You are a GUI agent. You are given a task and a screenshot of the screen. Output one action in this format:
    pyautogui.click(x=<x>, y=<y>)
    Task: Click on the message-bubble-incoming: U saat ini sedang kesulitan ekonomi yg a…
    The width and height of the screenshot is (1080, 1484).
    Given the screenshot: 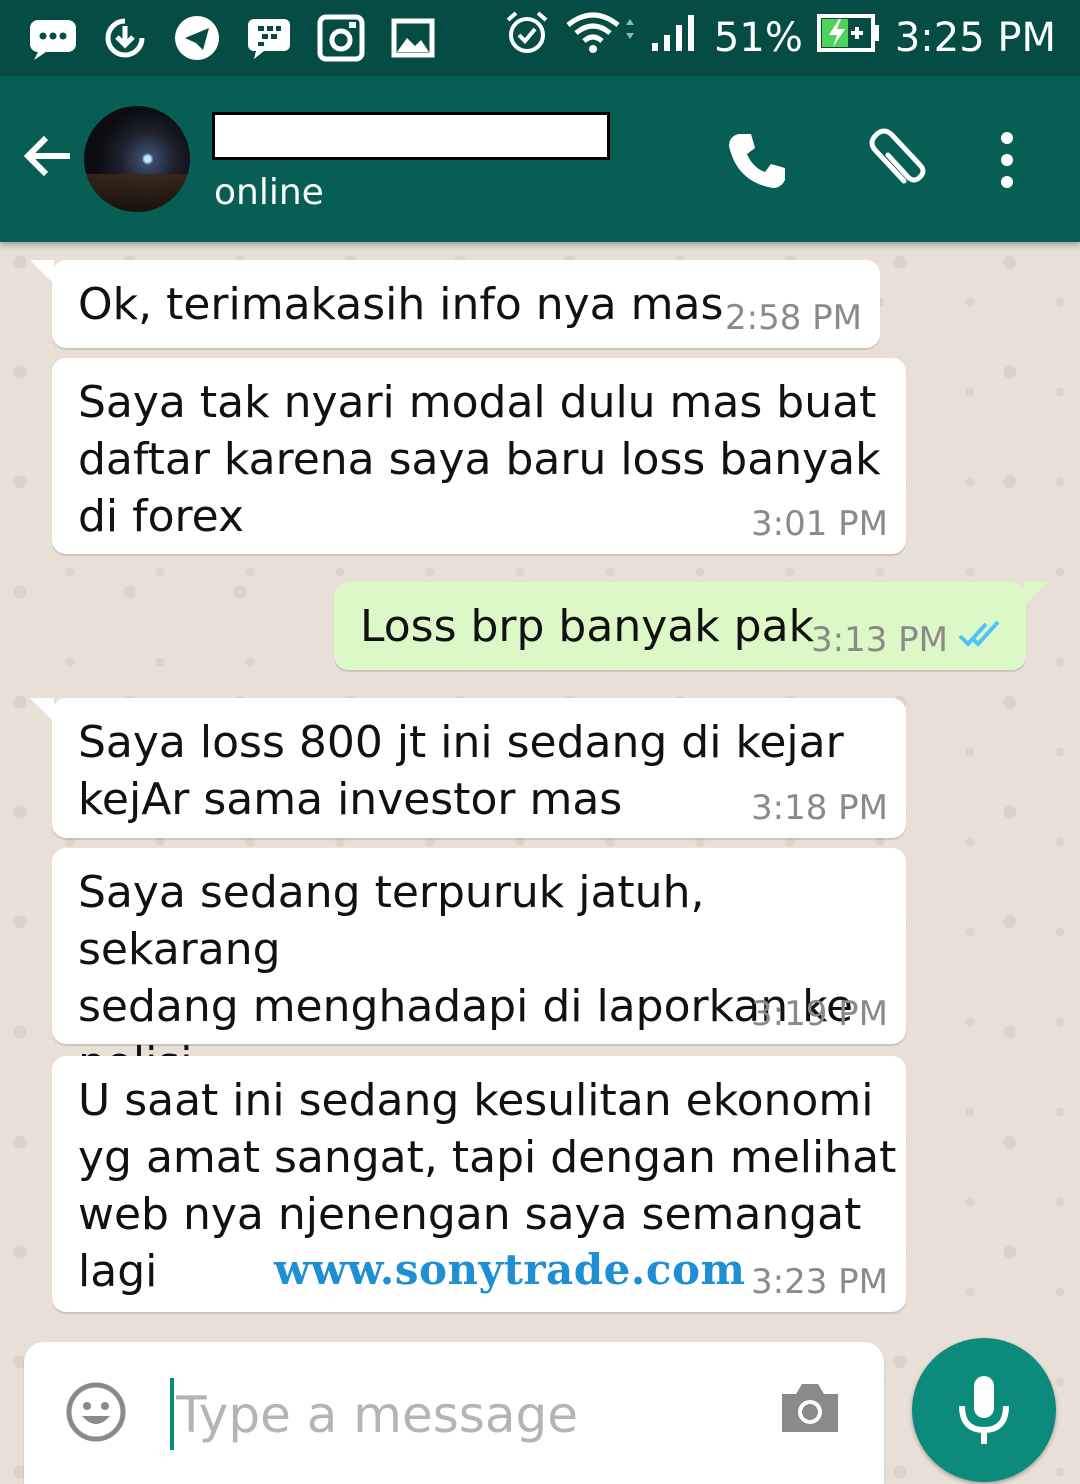 What is the action you would take?
    pyautogui.click(x=479, y=1184)
    